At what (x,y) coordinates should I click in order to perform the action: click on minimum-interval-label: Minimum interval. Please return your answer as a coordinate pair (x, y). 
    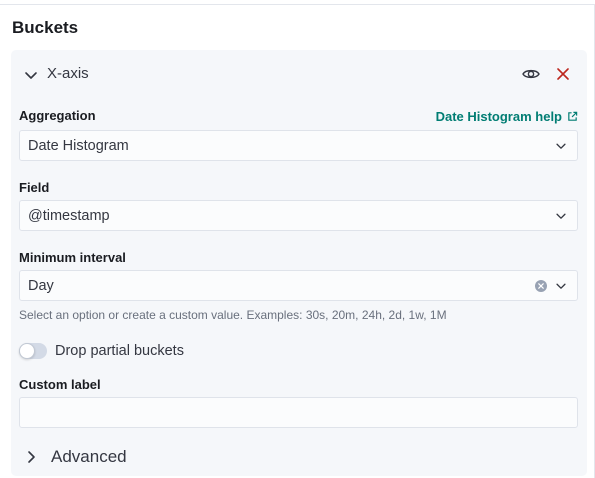
    Looking at the image, I should click on (72, 257).